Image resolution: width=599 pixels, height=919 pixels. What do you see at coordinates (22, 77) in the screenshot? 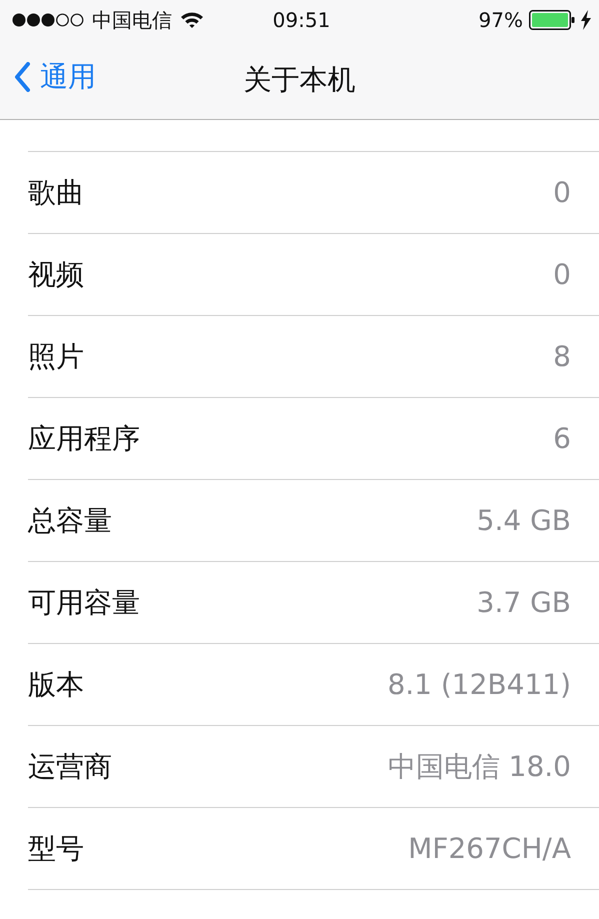
I see `back-chevron-icon` at bounding box center [22, 77].